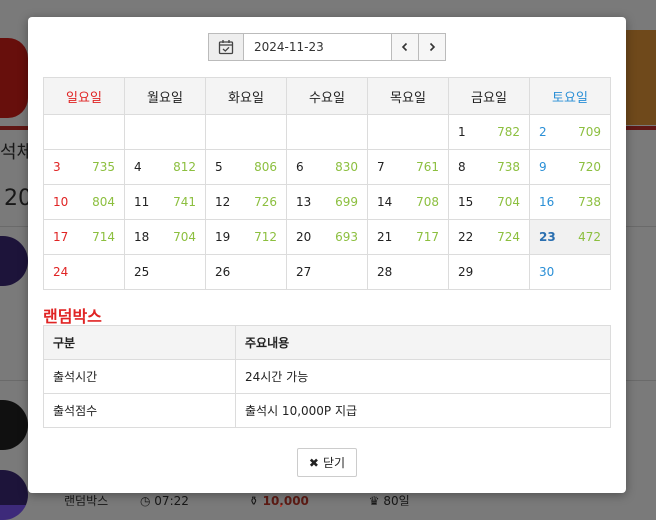 The image size is (656, 520). Describe the element at coordinates (427, 202) in the screenshot. I see `attendance-count: 708` at that location.